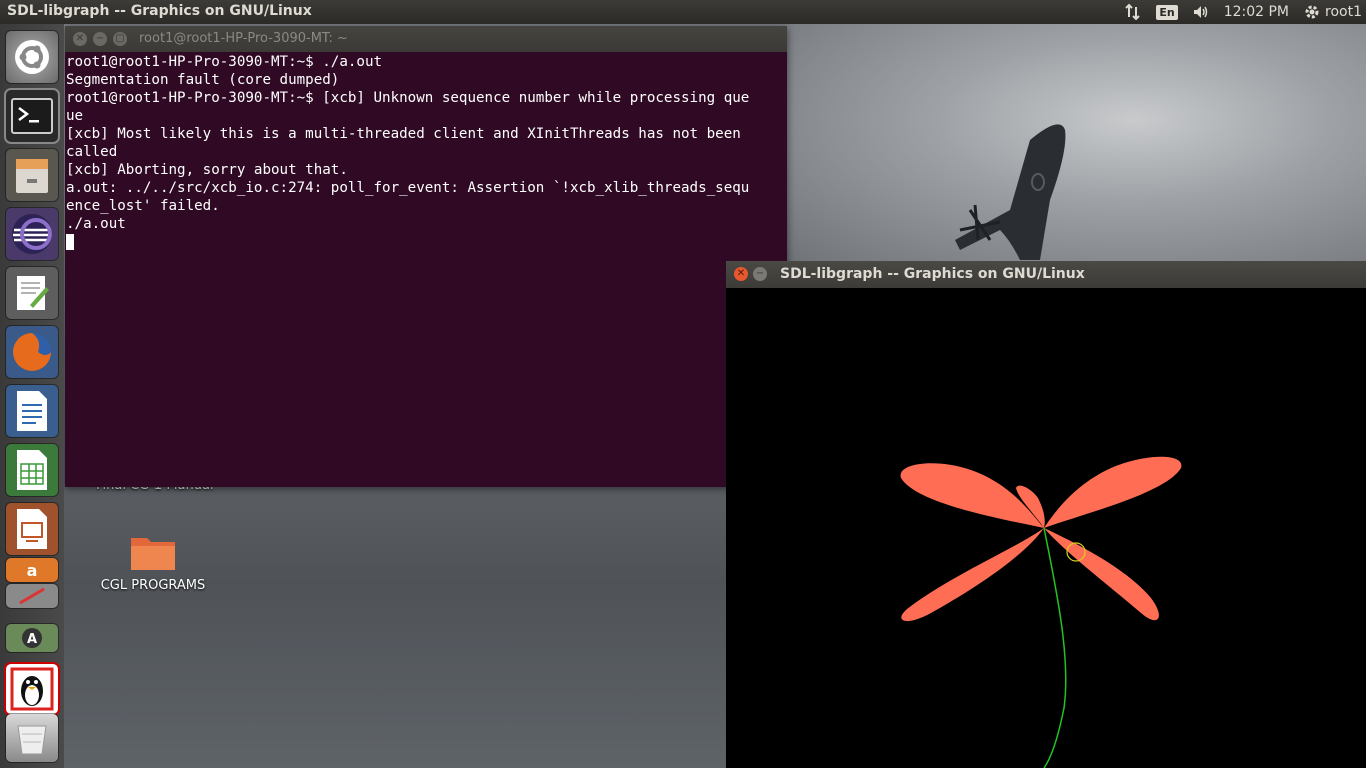 The image size is (1366, 768). I want to click on desktop-folder-cgl-programs: CGL PROGRAMS, so click(153, 562).